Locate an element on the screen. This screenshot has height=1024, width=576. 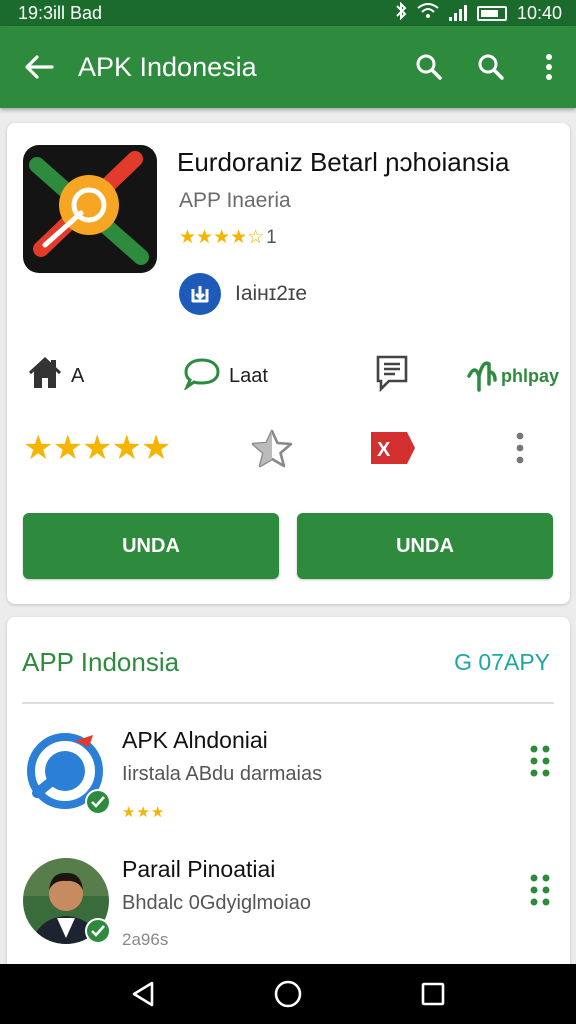
app-icon is located at coordinates (90, 209).